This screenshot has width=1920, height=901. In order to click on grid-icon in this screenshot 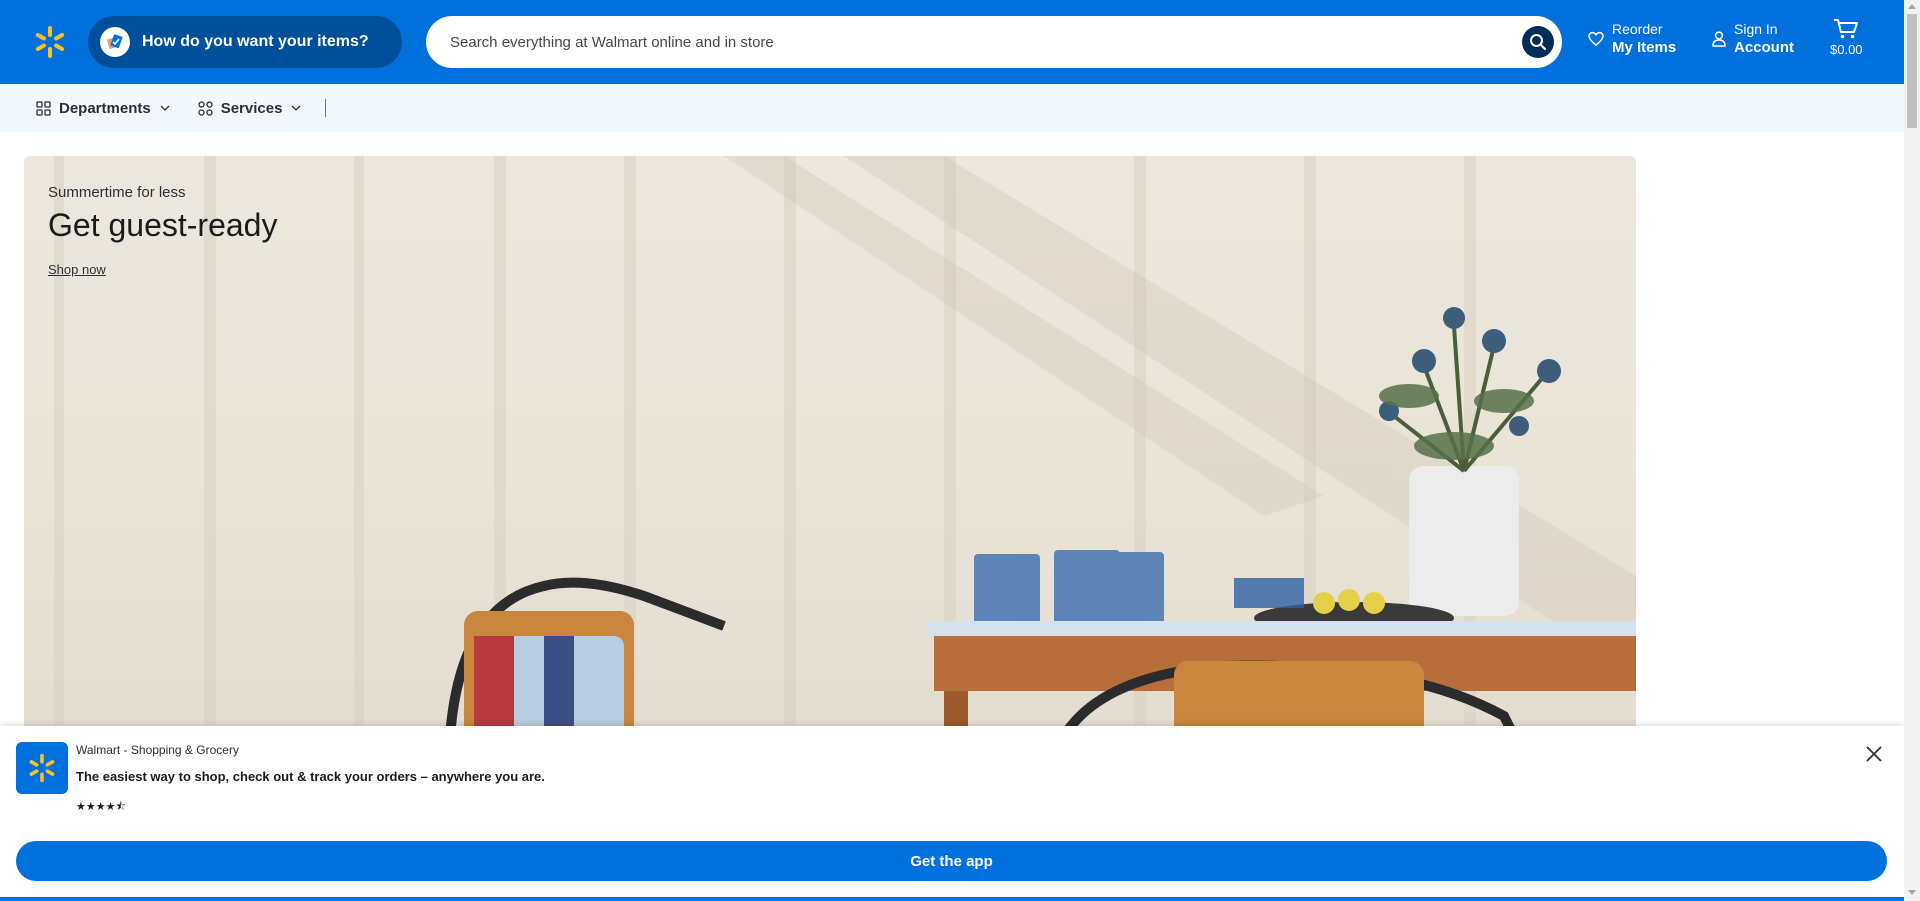, I will do `click(43, 108)`.